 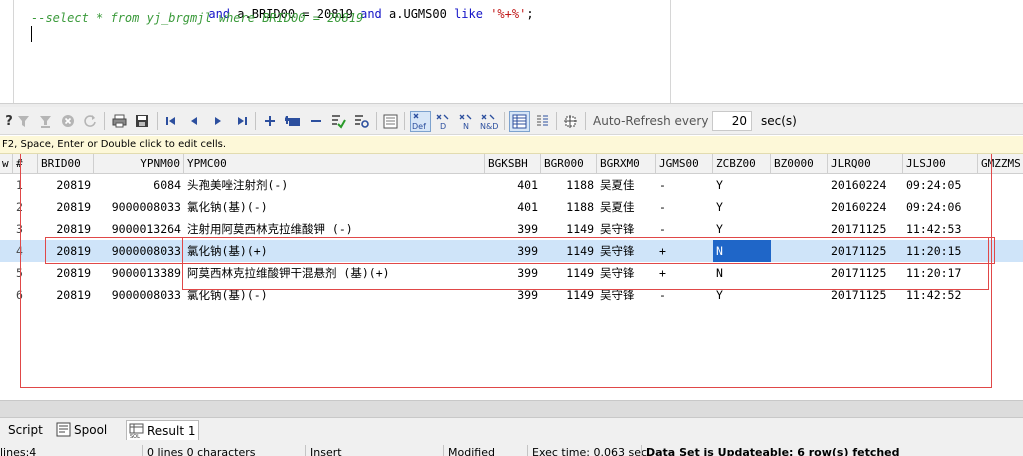 I want to click on column-header-brid00: BRID00, so click(x=66, y=164).